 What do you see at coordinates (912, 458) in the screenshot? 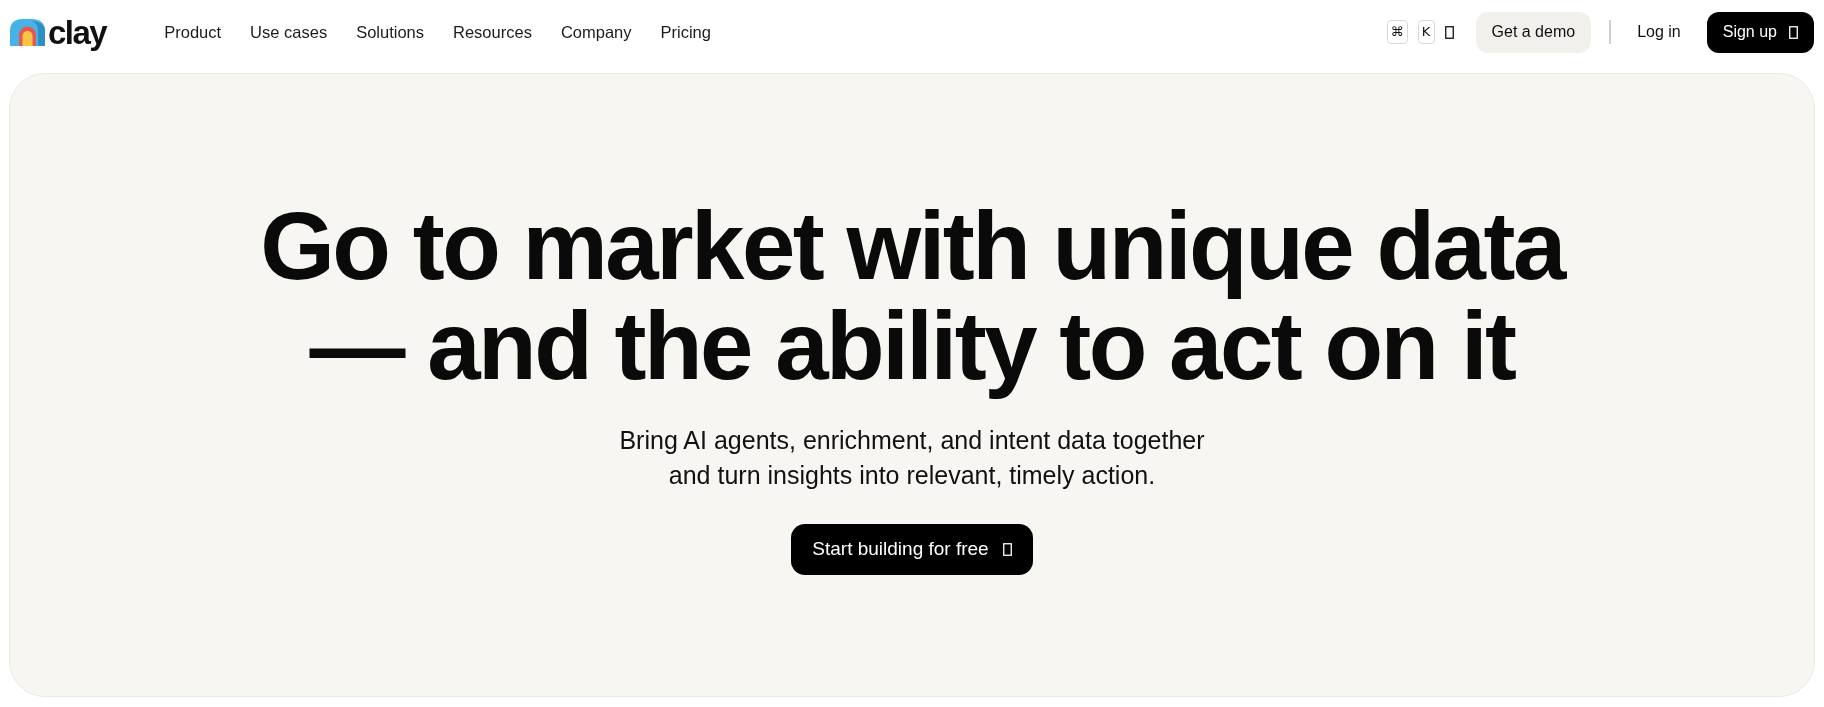
I see `hero-subtitle: Bring AI agents, enrichment, and intent data together and turn insights into relevant, timely action.` at bounding box center [912, 458].